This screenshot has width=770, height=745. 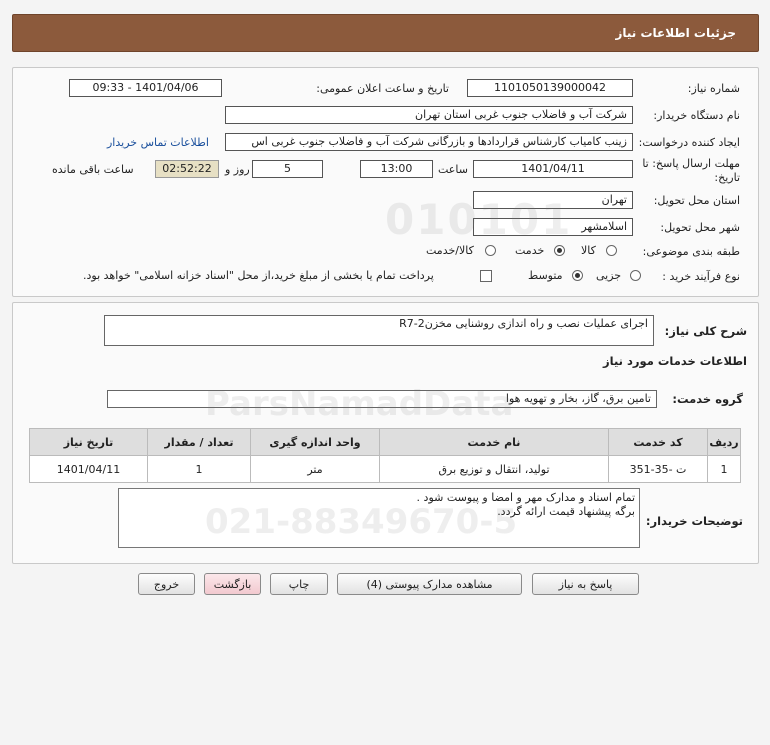 I want to click on buyer-notes-label: توضیحات خریدار:, so click(x=694, y=521).